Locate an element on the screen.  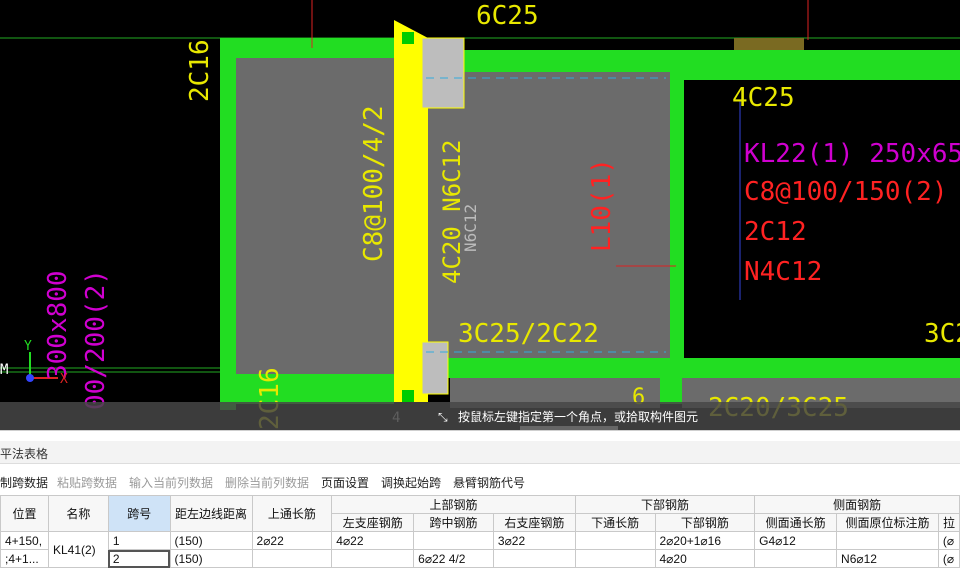
cell-side-orig: N6⌀12 is located at coordinates (887, 558).